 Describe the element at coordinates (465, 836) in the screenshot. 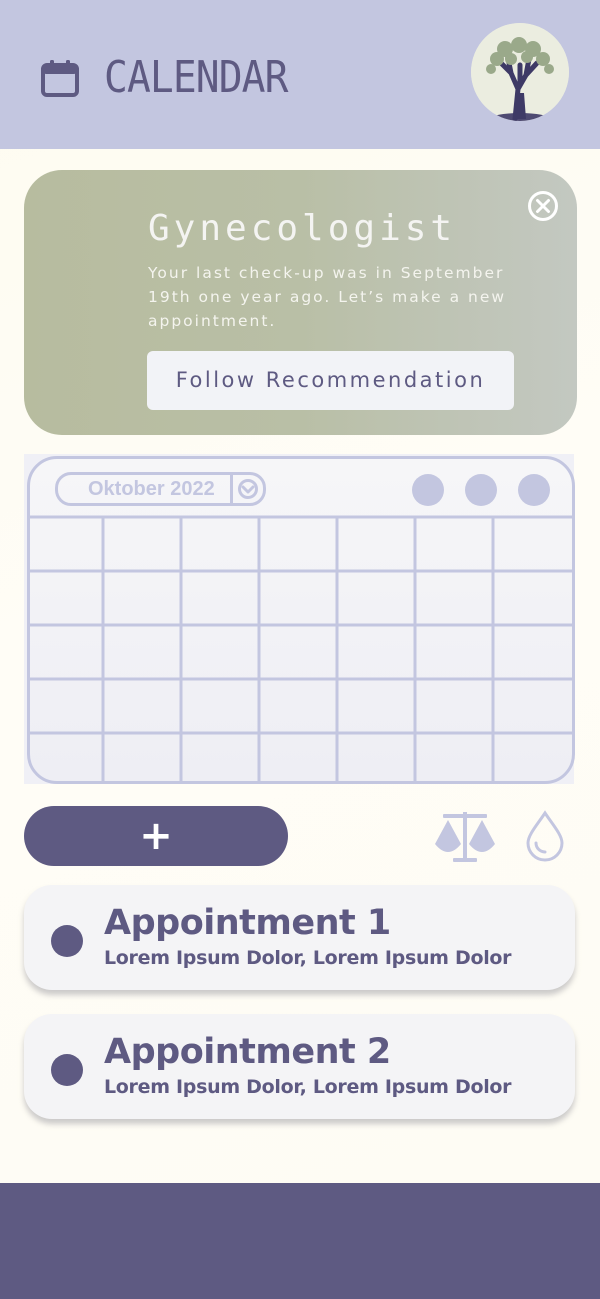

I see `scale-icon` at that location.